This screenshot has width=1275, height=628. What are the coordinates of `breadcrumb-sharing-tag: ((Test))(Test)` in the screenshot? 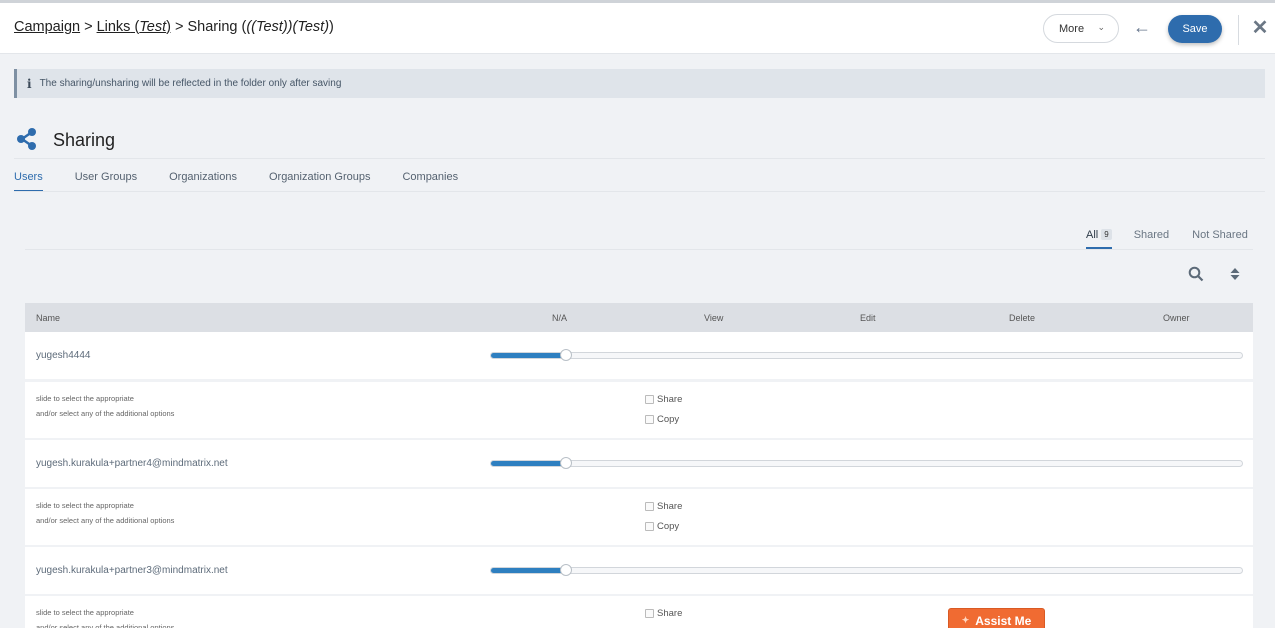 It's located at (288, 27).